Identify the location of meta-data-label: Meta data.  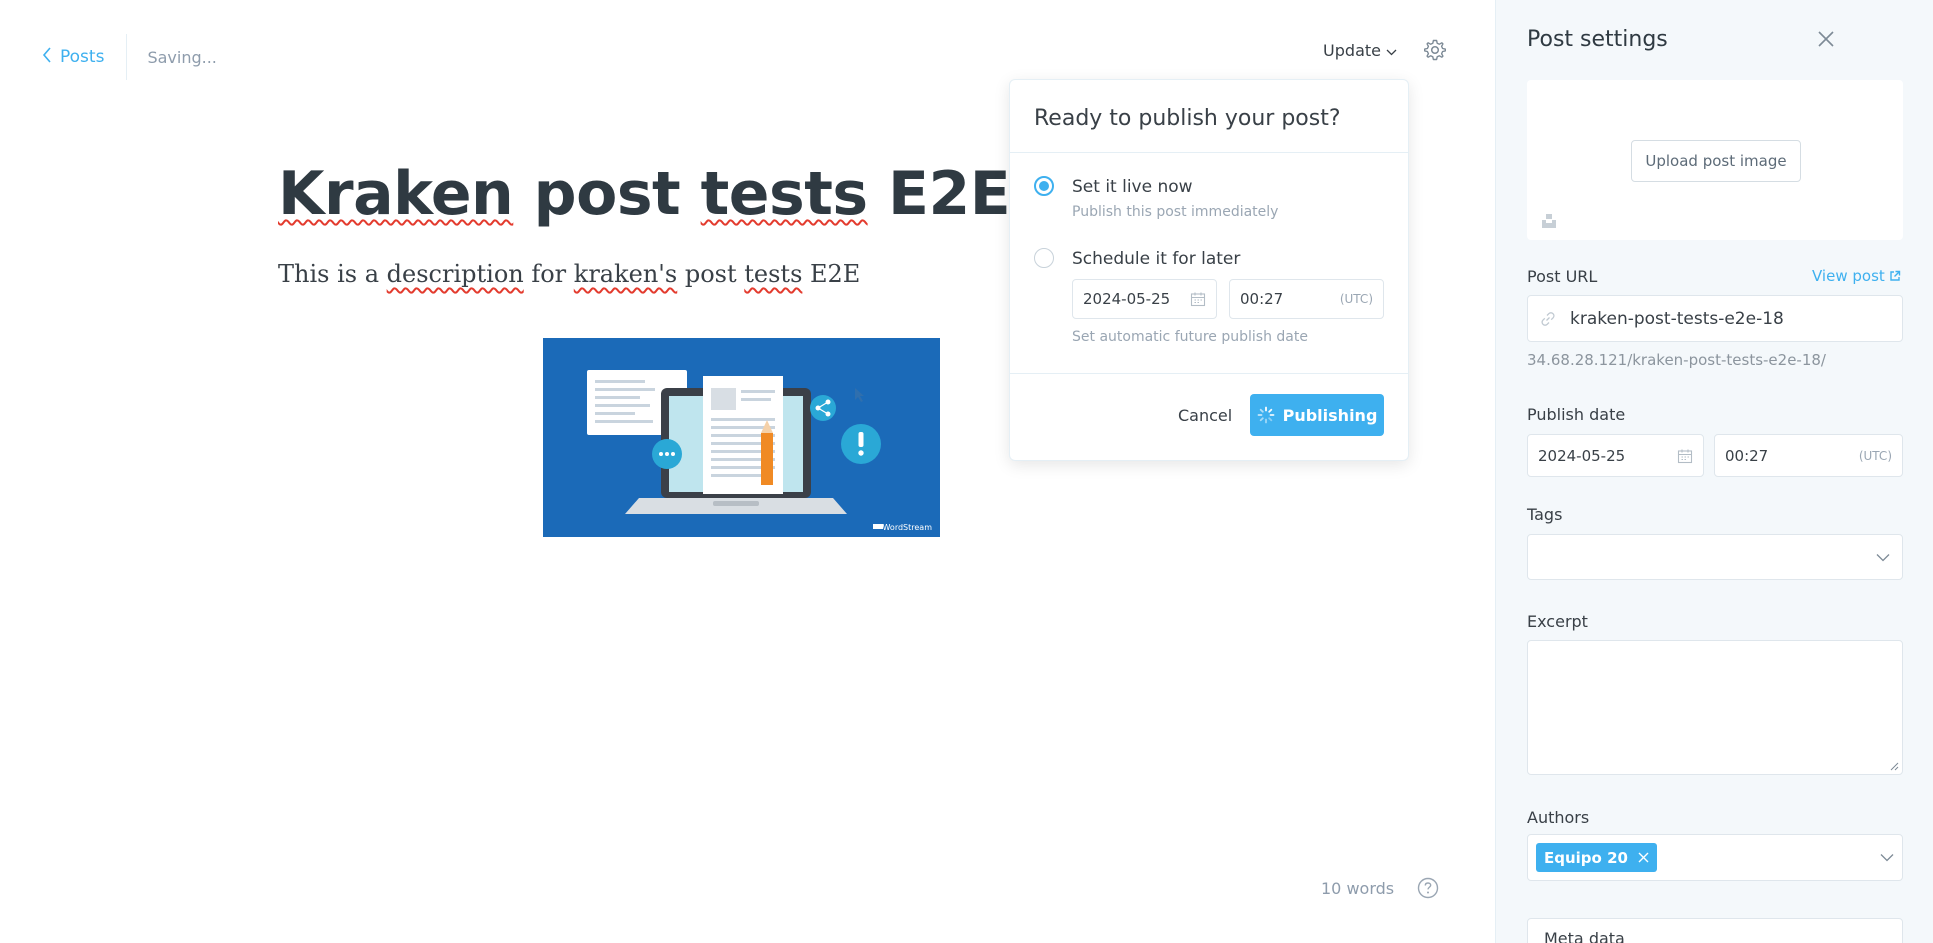
(1584, 936).